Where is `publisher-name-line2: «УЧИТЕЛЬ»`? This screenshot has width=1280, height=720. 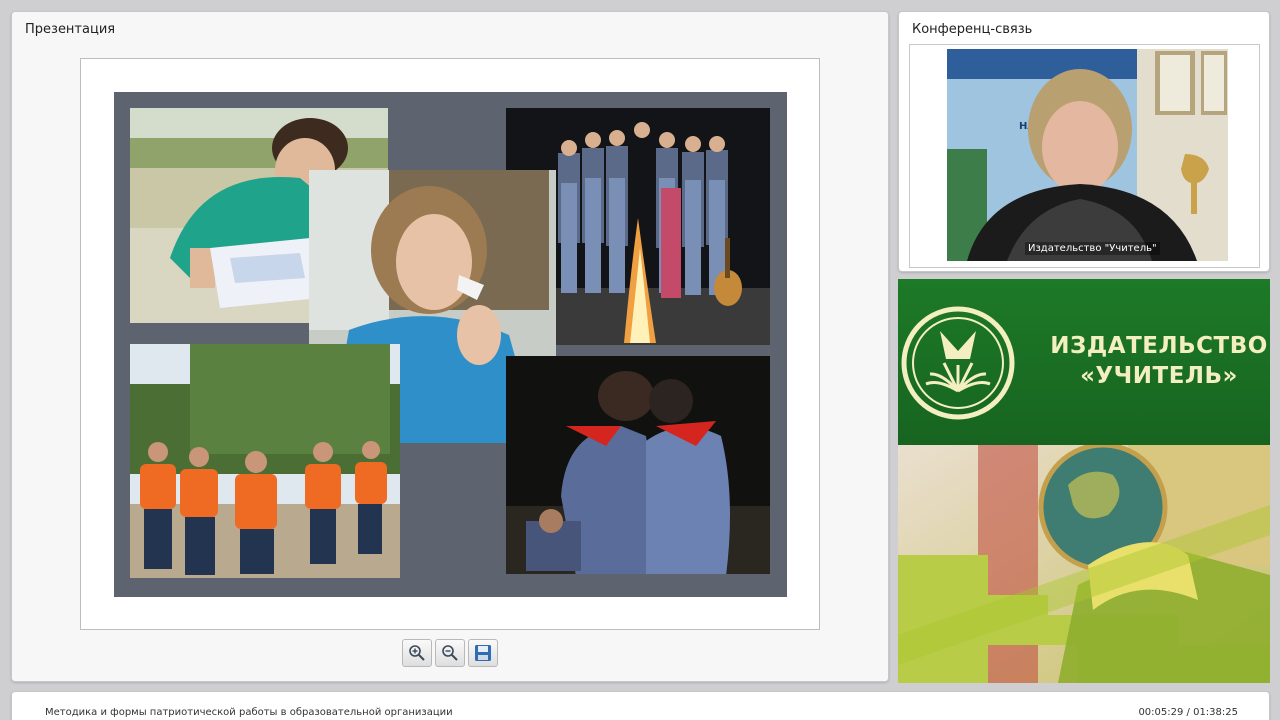
publisher-name-line2: «УЧИТЕЛЬ» is located at coordinates (1159, 376).